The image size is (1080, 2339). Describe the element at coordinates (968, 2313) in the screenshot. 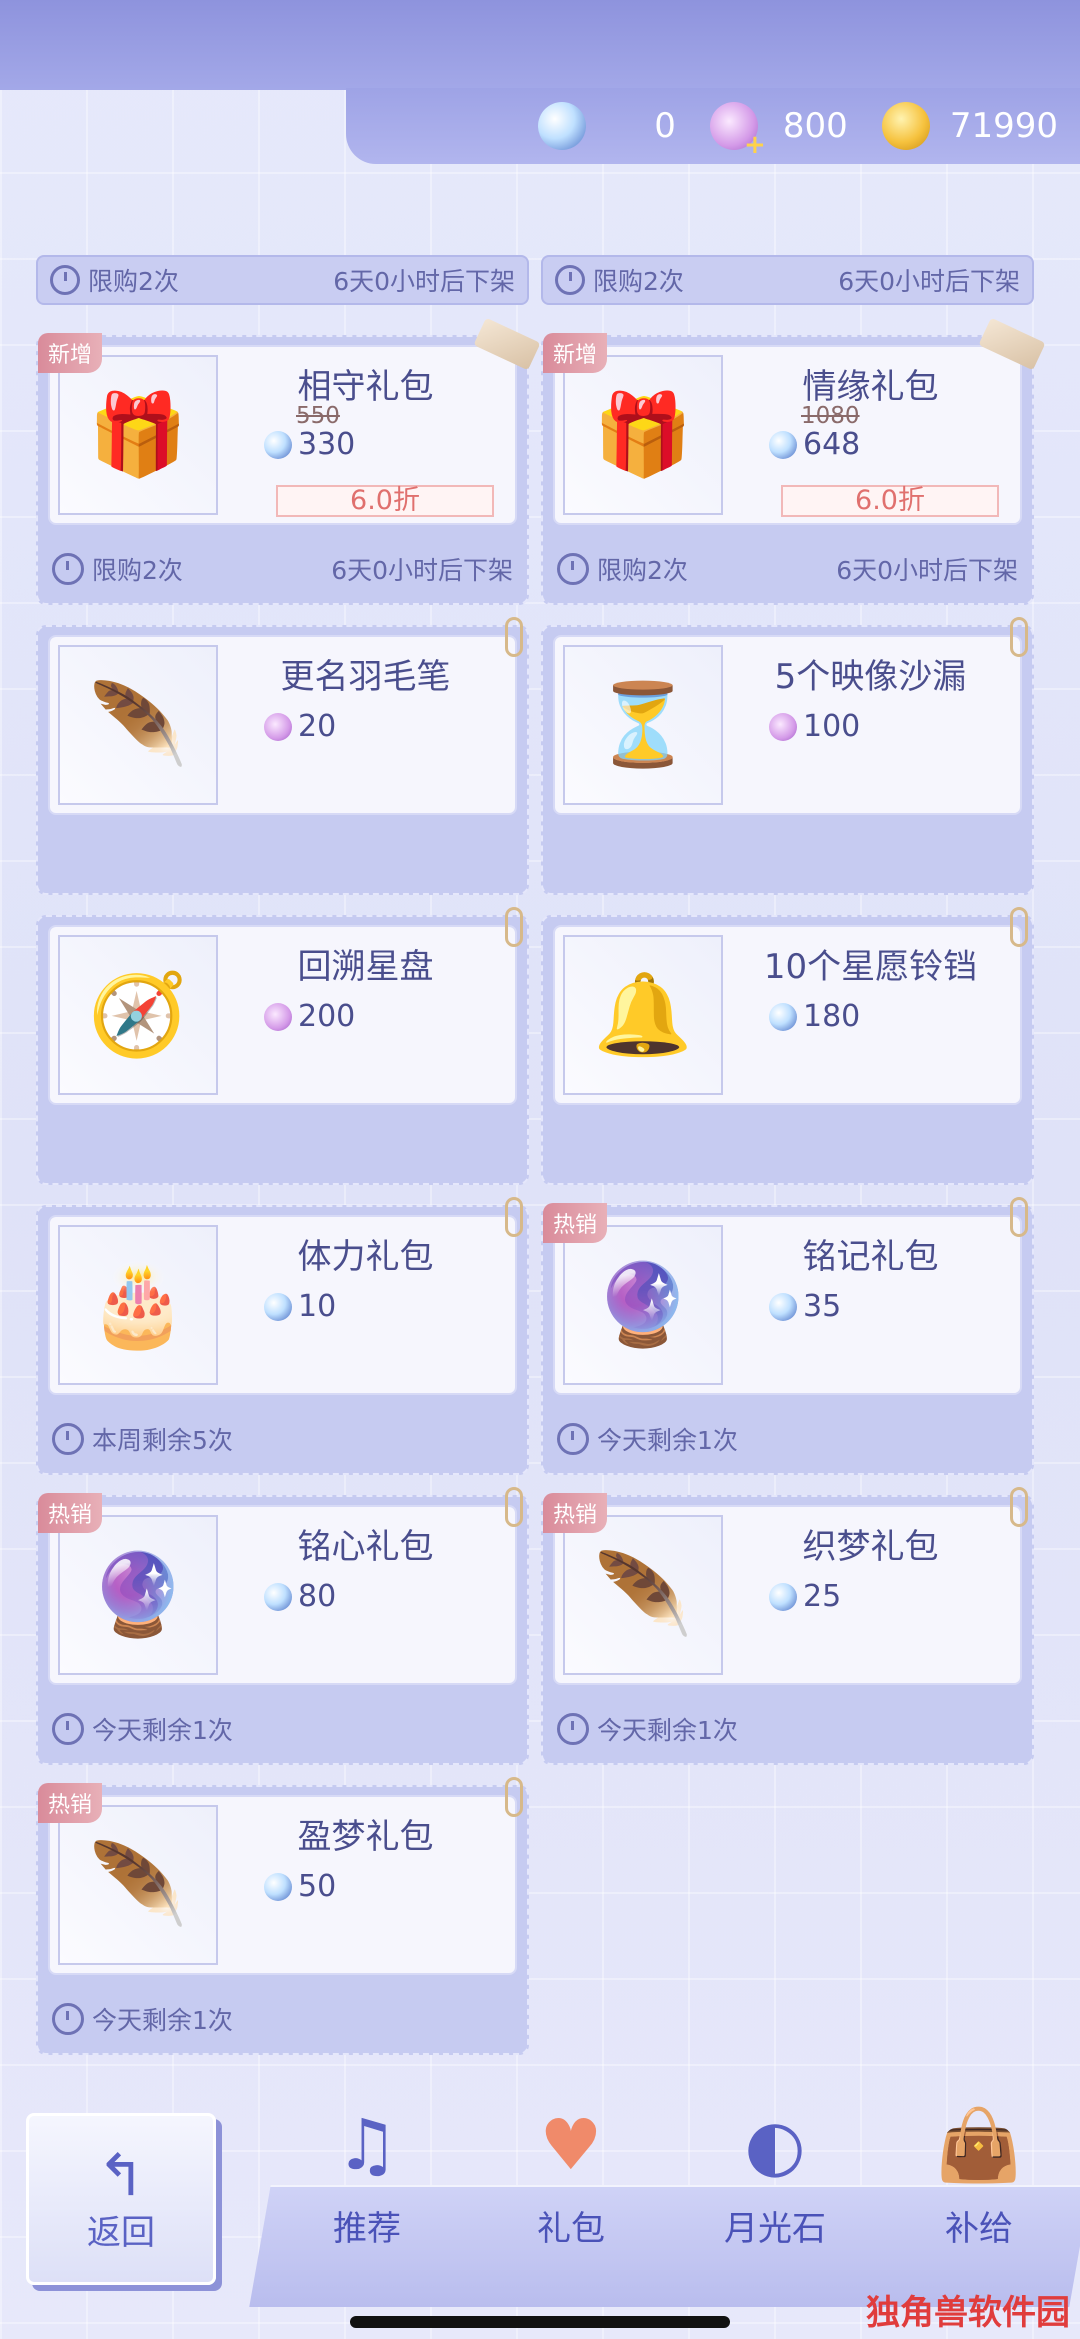

I see `watermark: 独角兽软件园` at that location.